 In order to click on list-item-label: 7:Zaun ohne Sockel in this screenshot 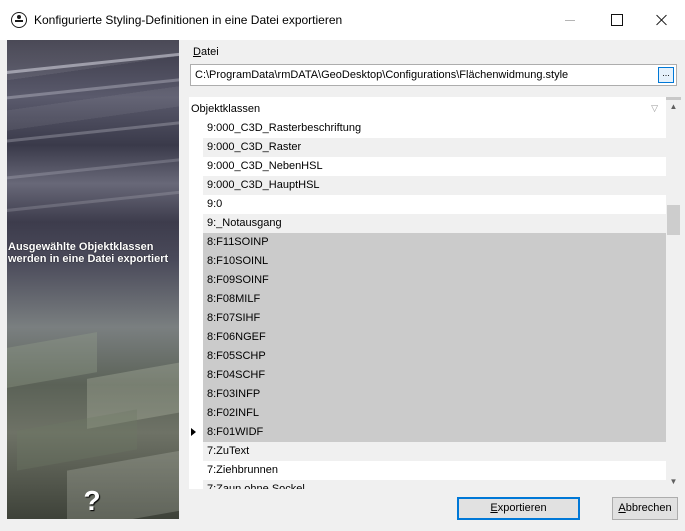, I will do `click(434, 484)`.